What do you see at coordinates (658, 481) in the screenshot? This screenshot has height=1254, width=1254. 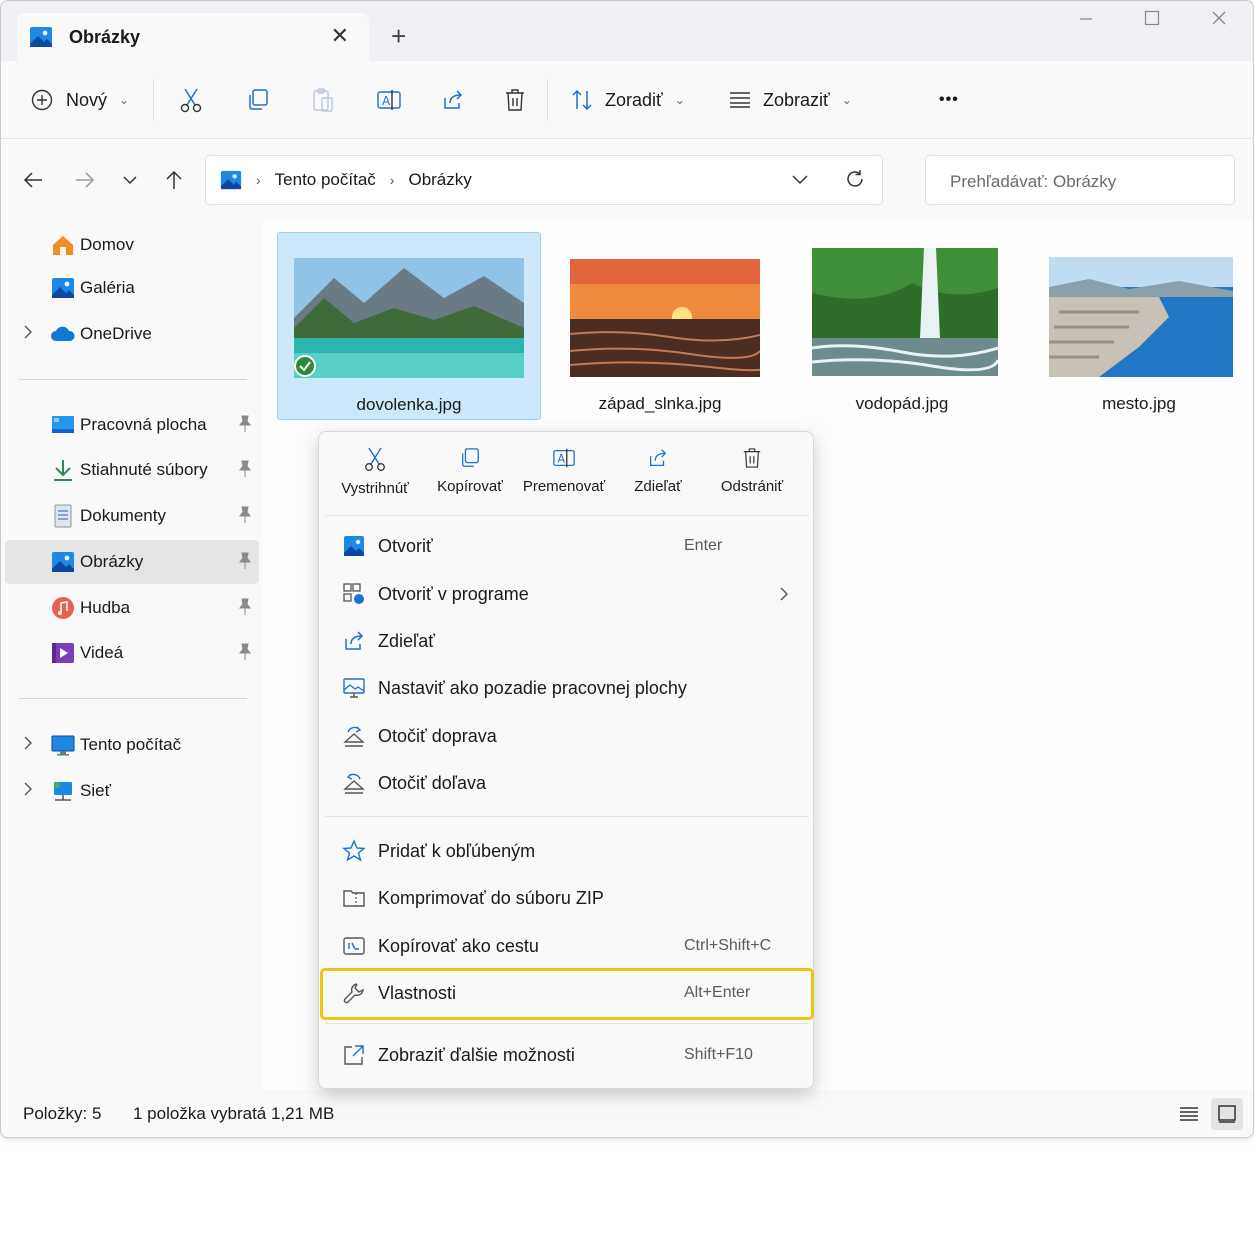 I see `share-button: Zdieľať` at bounding box center [658, 481].